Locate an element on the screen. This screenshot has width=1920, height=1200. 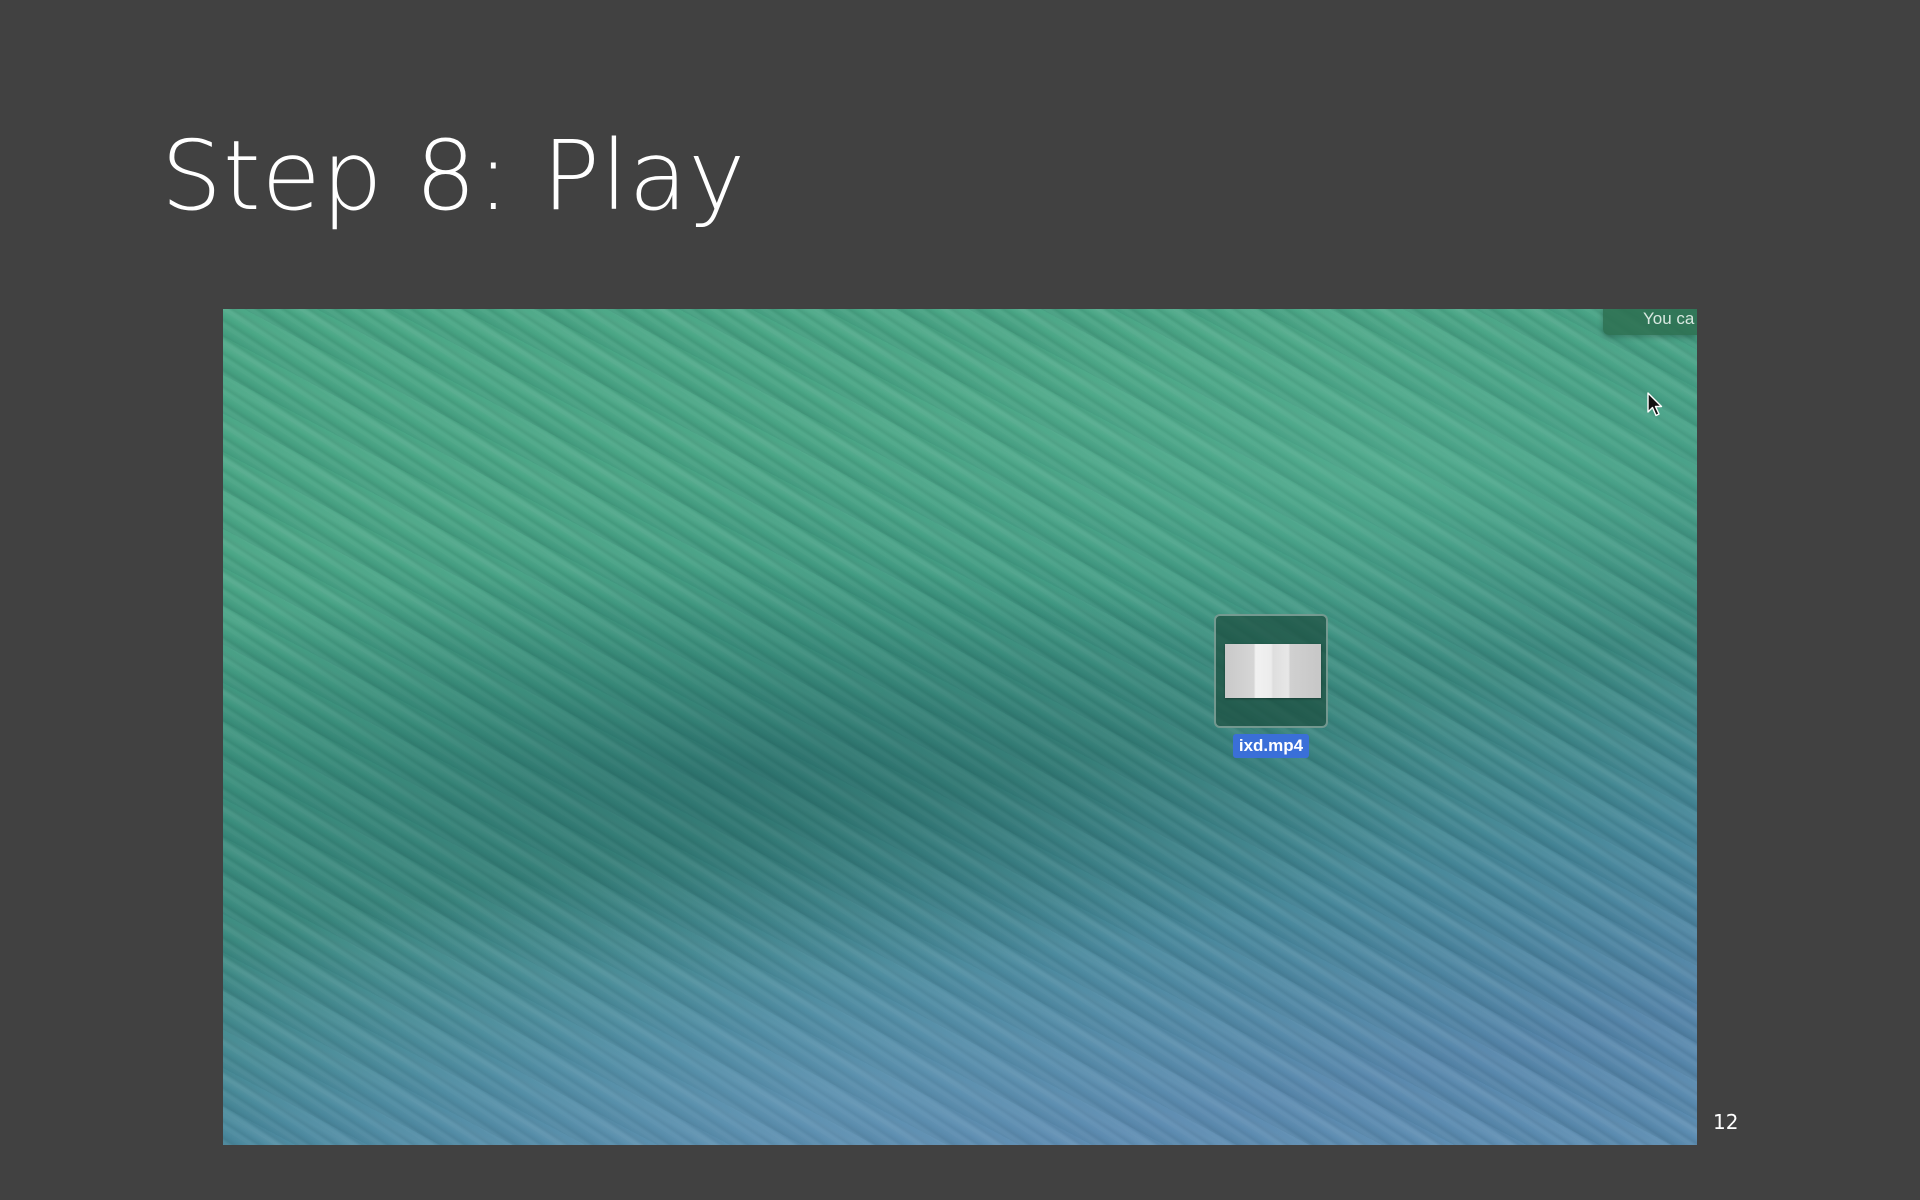
slide-number: 12 is located at coordinates (1726, 1122).